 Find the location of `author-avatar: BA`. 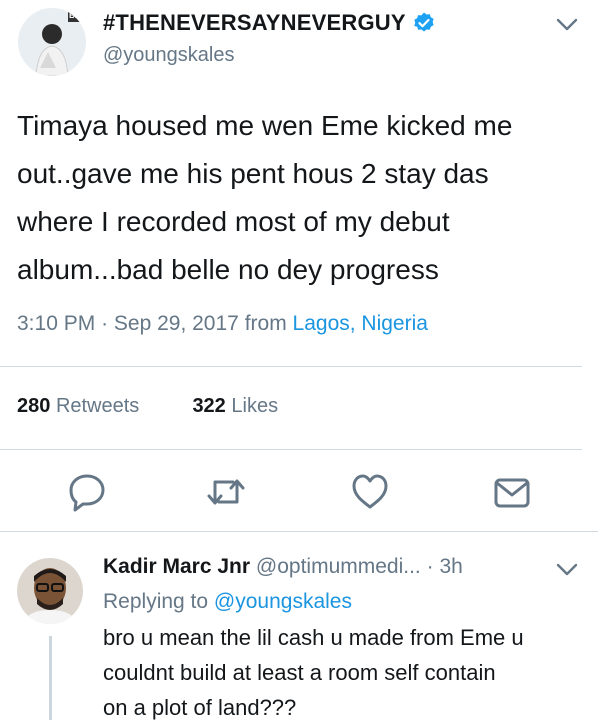

author-avatar: BA is located at coordinates (52, 42).